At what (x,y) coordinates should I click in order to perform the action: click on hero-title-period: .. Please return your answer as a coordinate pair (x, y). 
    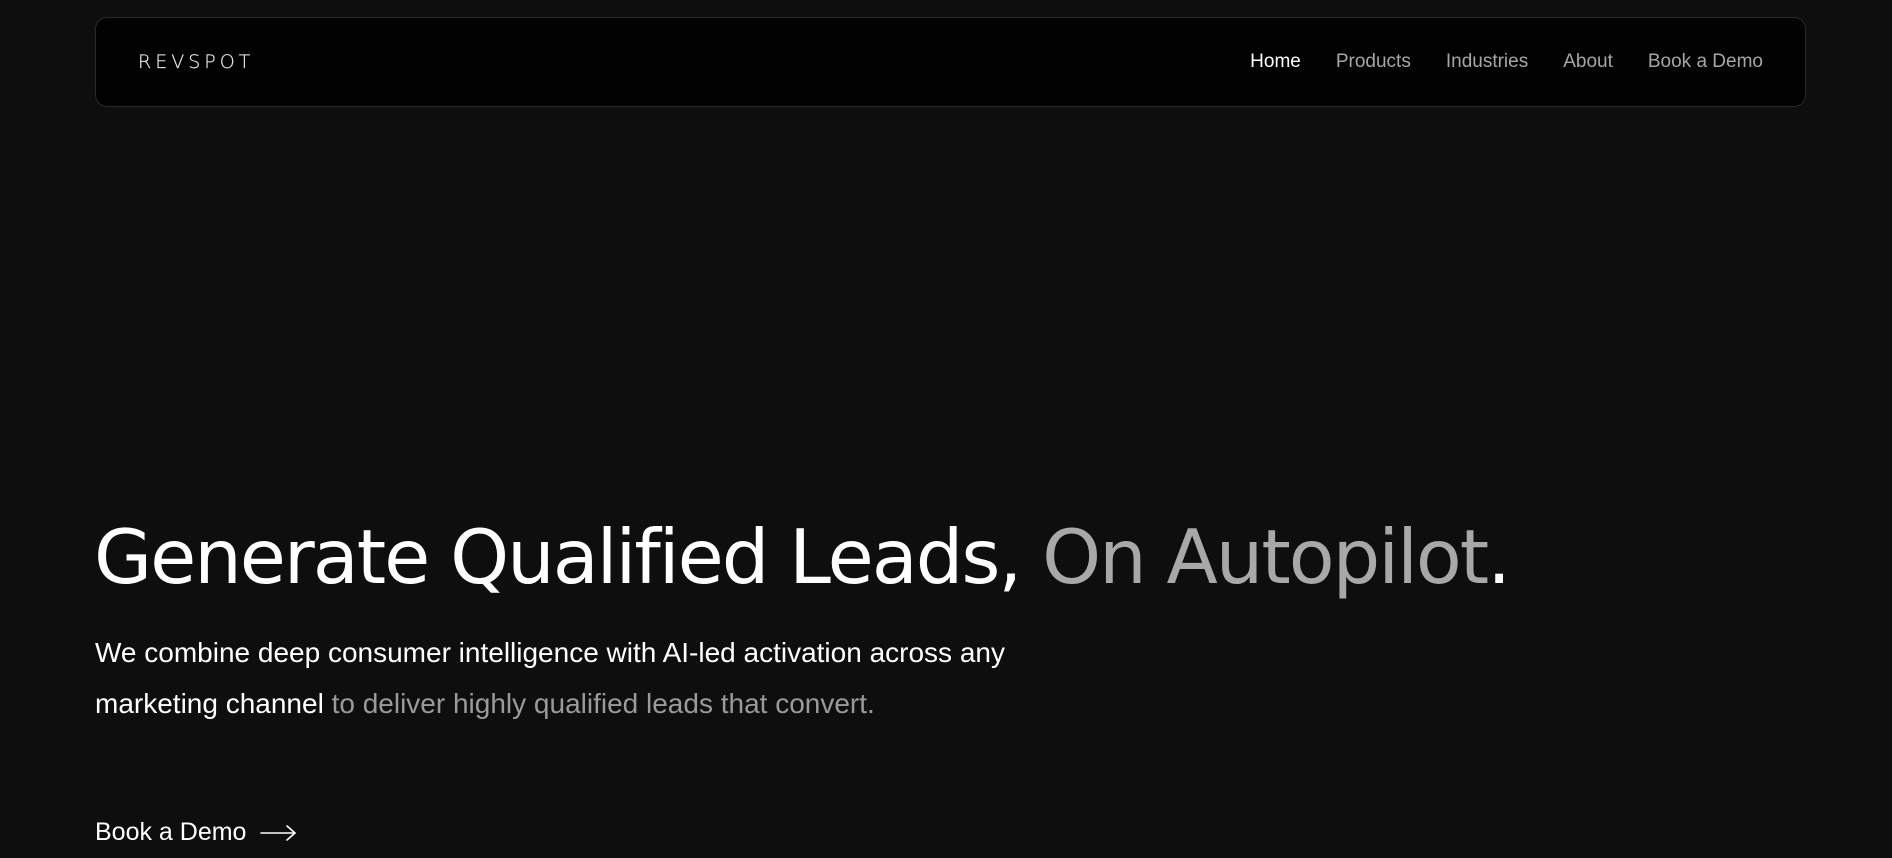
    Looking at the image, I should click on (1499, 557).